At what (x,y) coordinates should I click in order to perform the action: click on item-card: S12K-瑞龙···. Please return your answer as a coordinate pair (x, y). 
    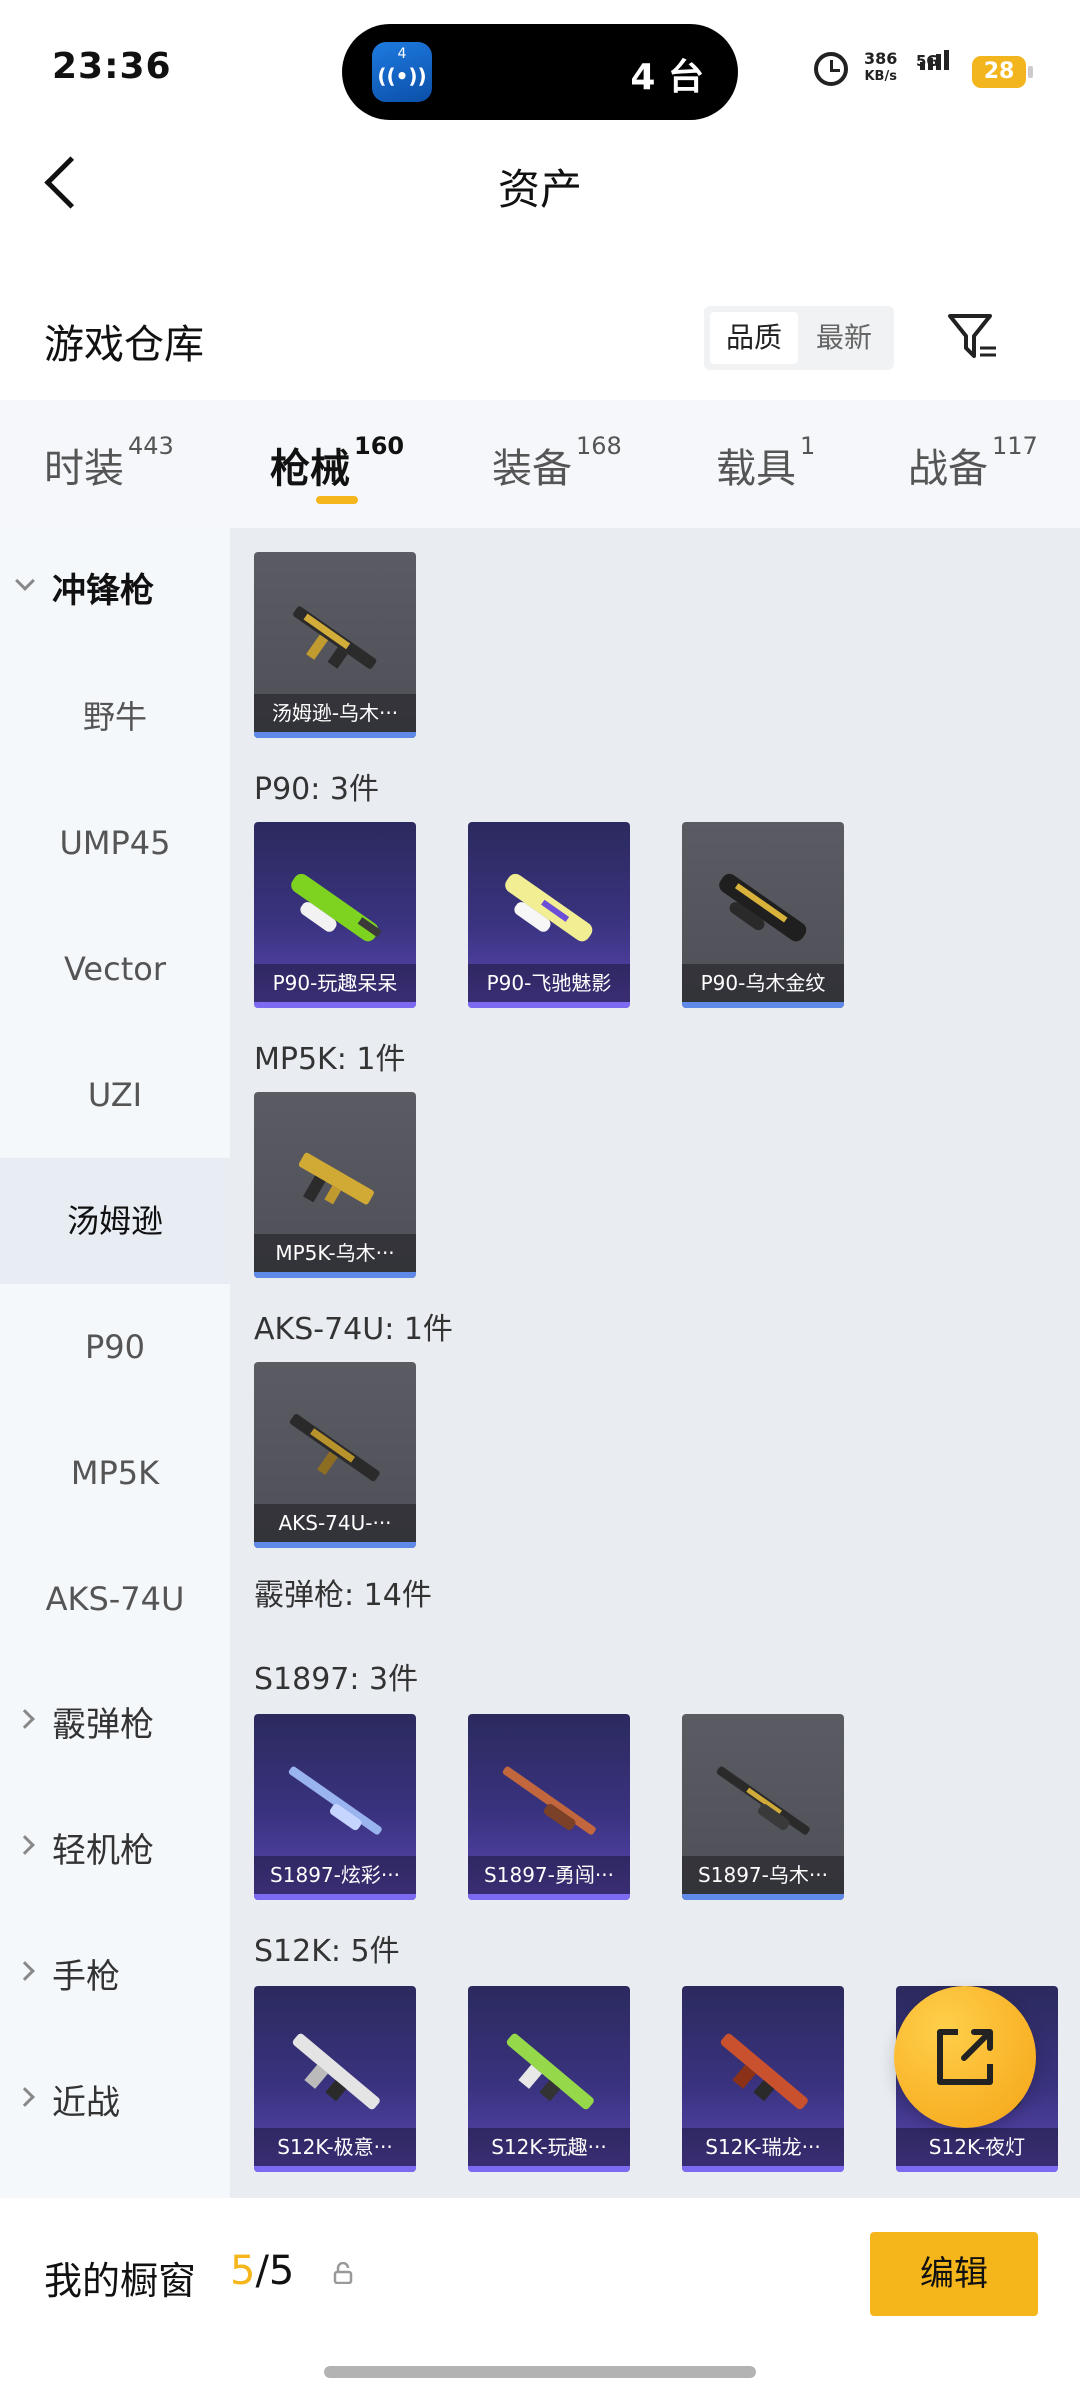
    Looking at the image, I should click on (763, 2079).